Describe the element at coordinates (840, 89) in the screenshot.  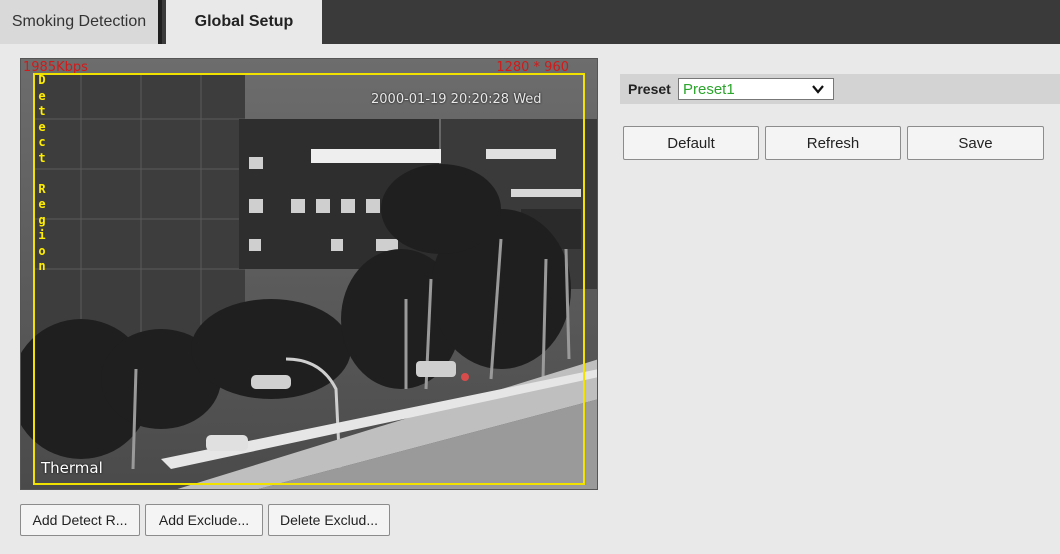
I see `preset-row: Preset Preset1` at that location.